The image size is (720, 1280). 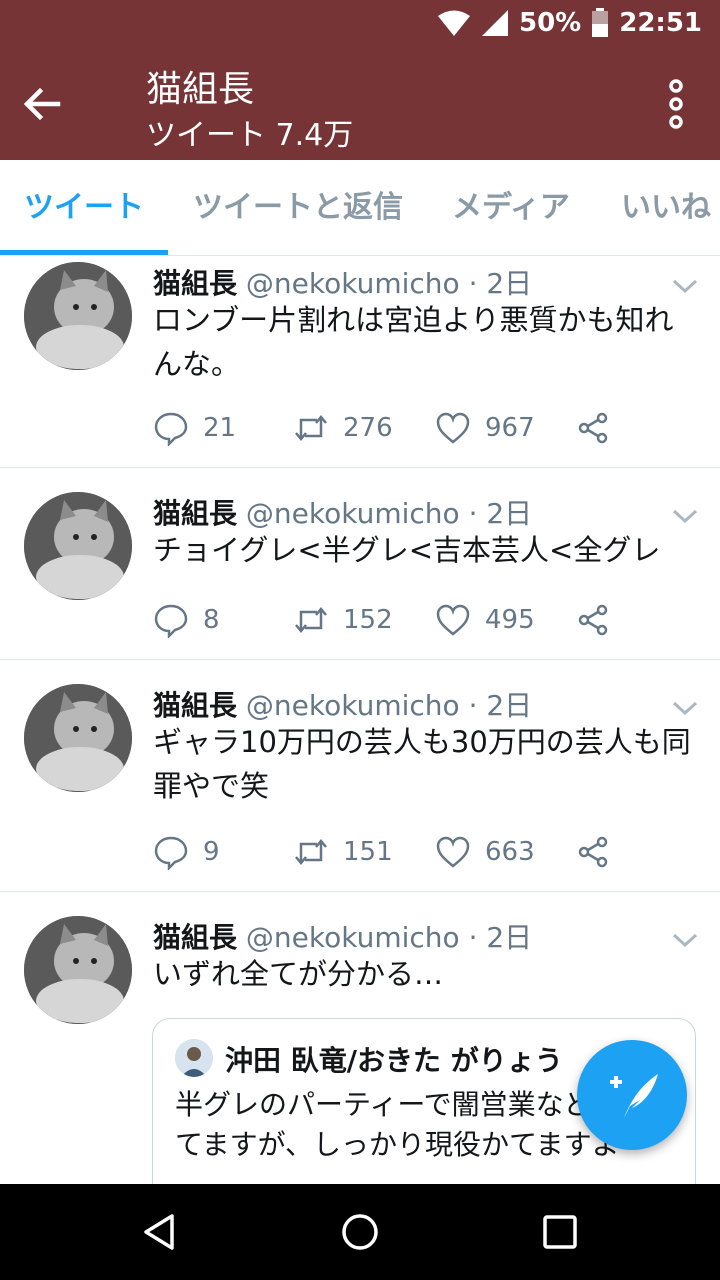 What do you see at coordinates (194, 428) in the screenshot?
I see `reply-button: 21` at bounding box center [194, 428].